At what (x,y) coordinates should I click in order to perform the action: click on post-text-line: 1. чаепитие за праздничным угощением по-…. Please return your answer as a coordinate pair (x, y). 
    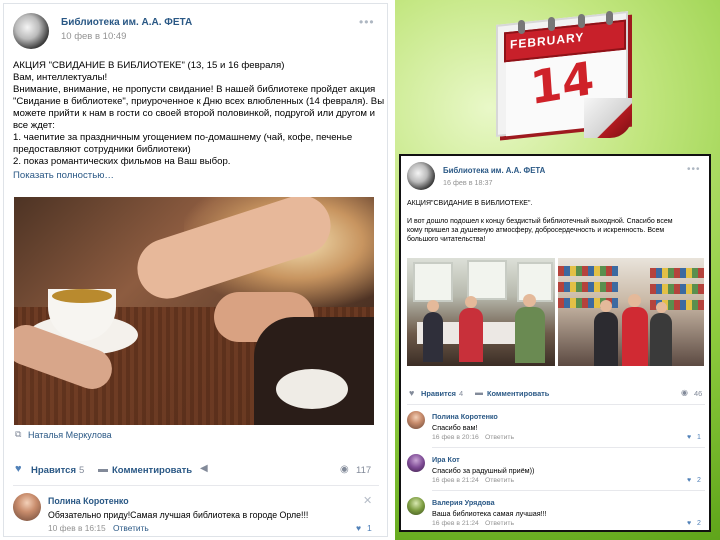
    Looking at the image, I should click on (183, 137).